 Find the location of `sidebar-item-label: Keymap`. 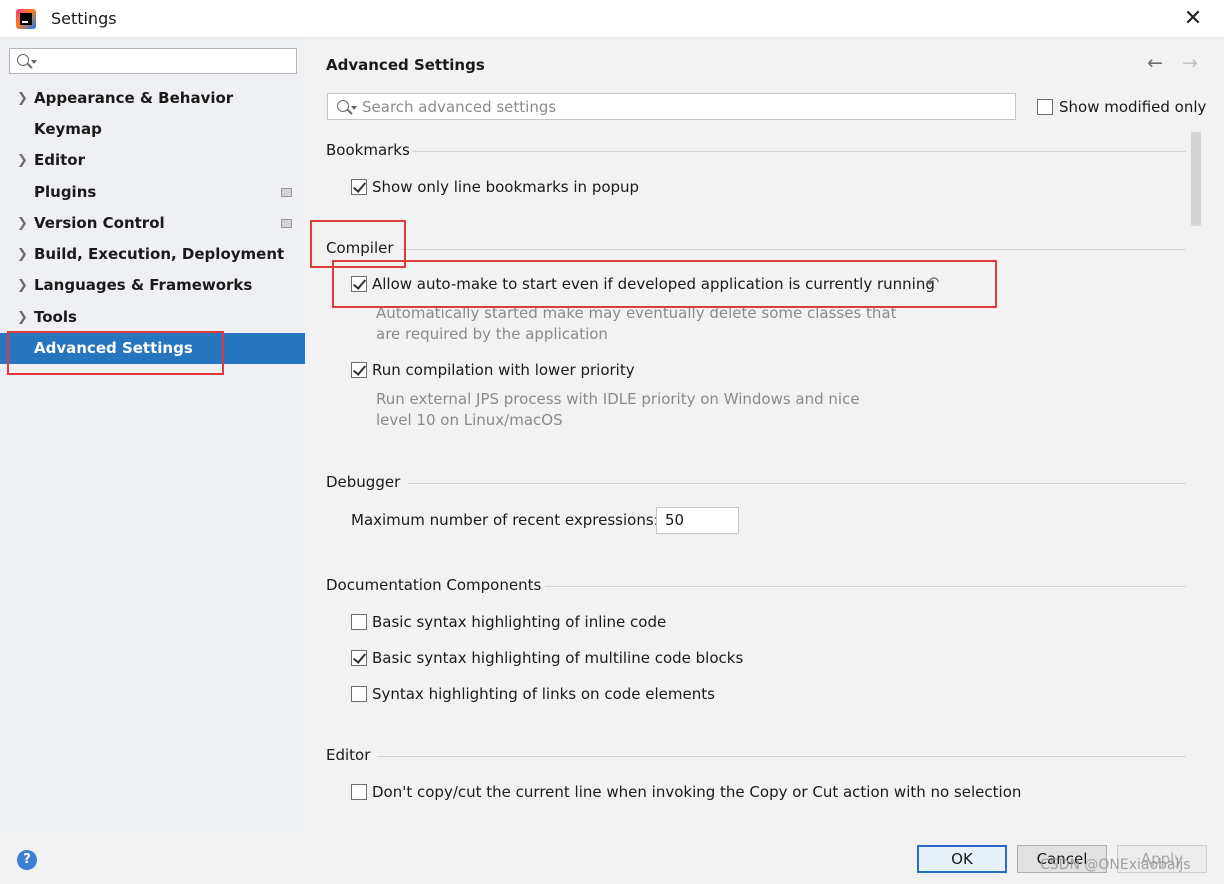

sidebar-item-label: Keymap is located at coordinates (68, 129).